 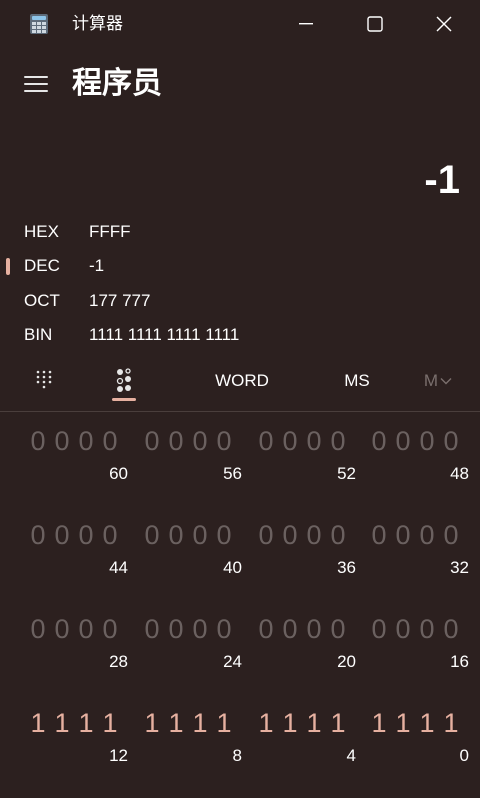 I want to click on bit-toggling-keypad-button, so click(x=124, y=380).